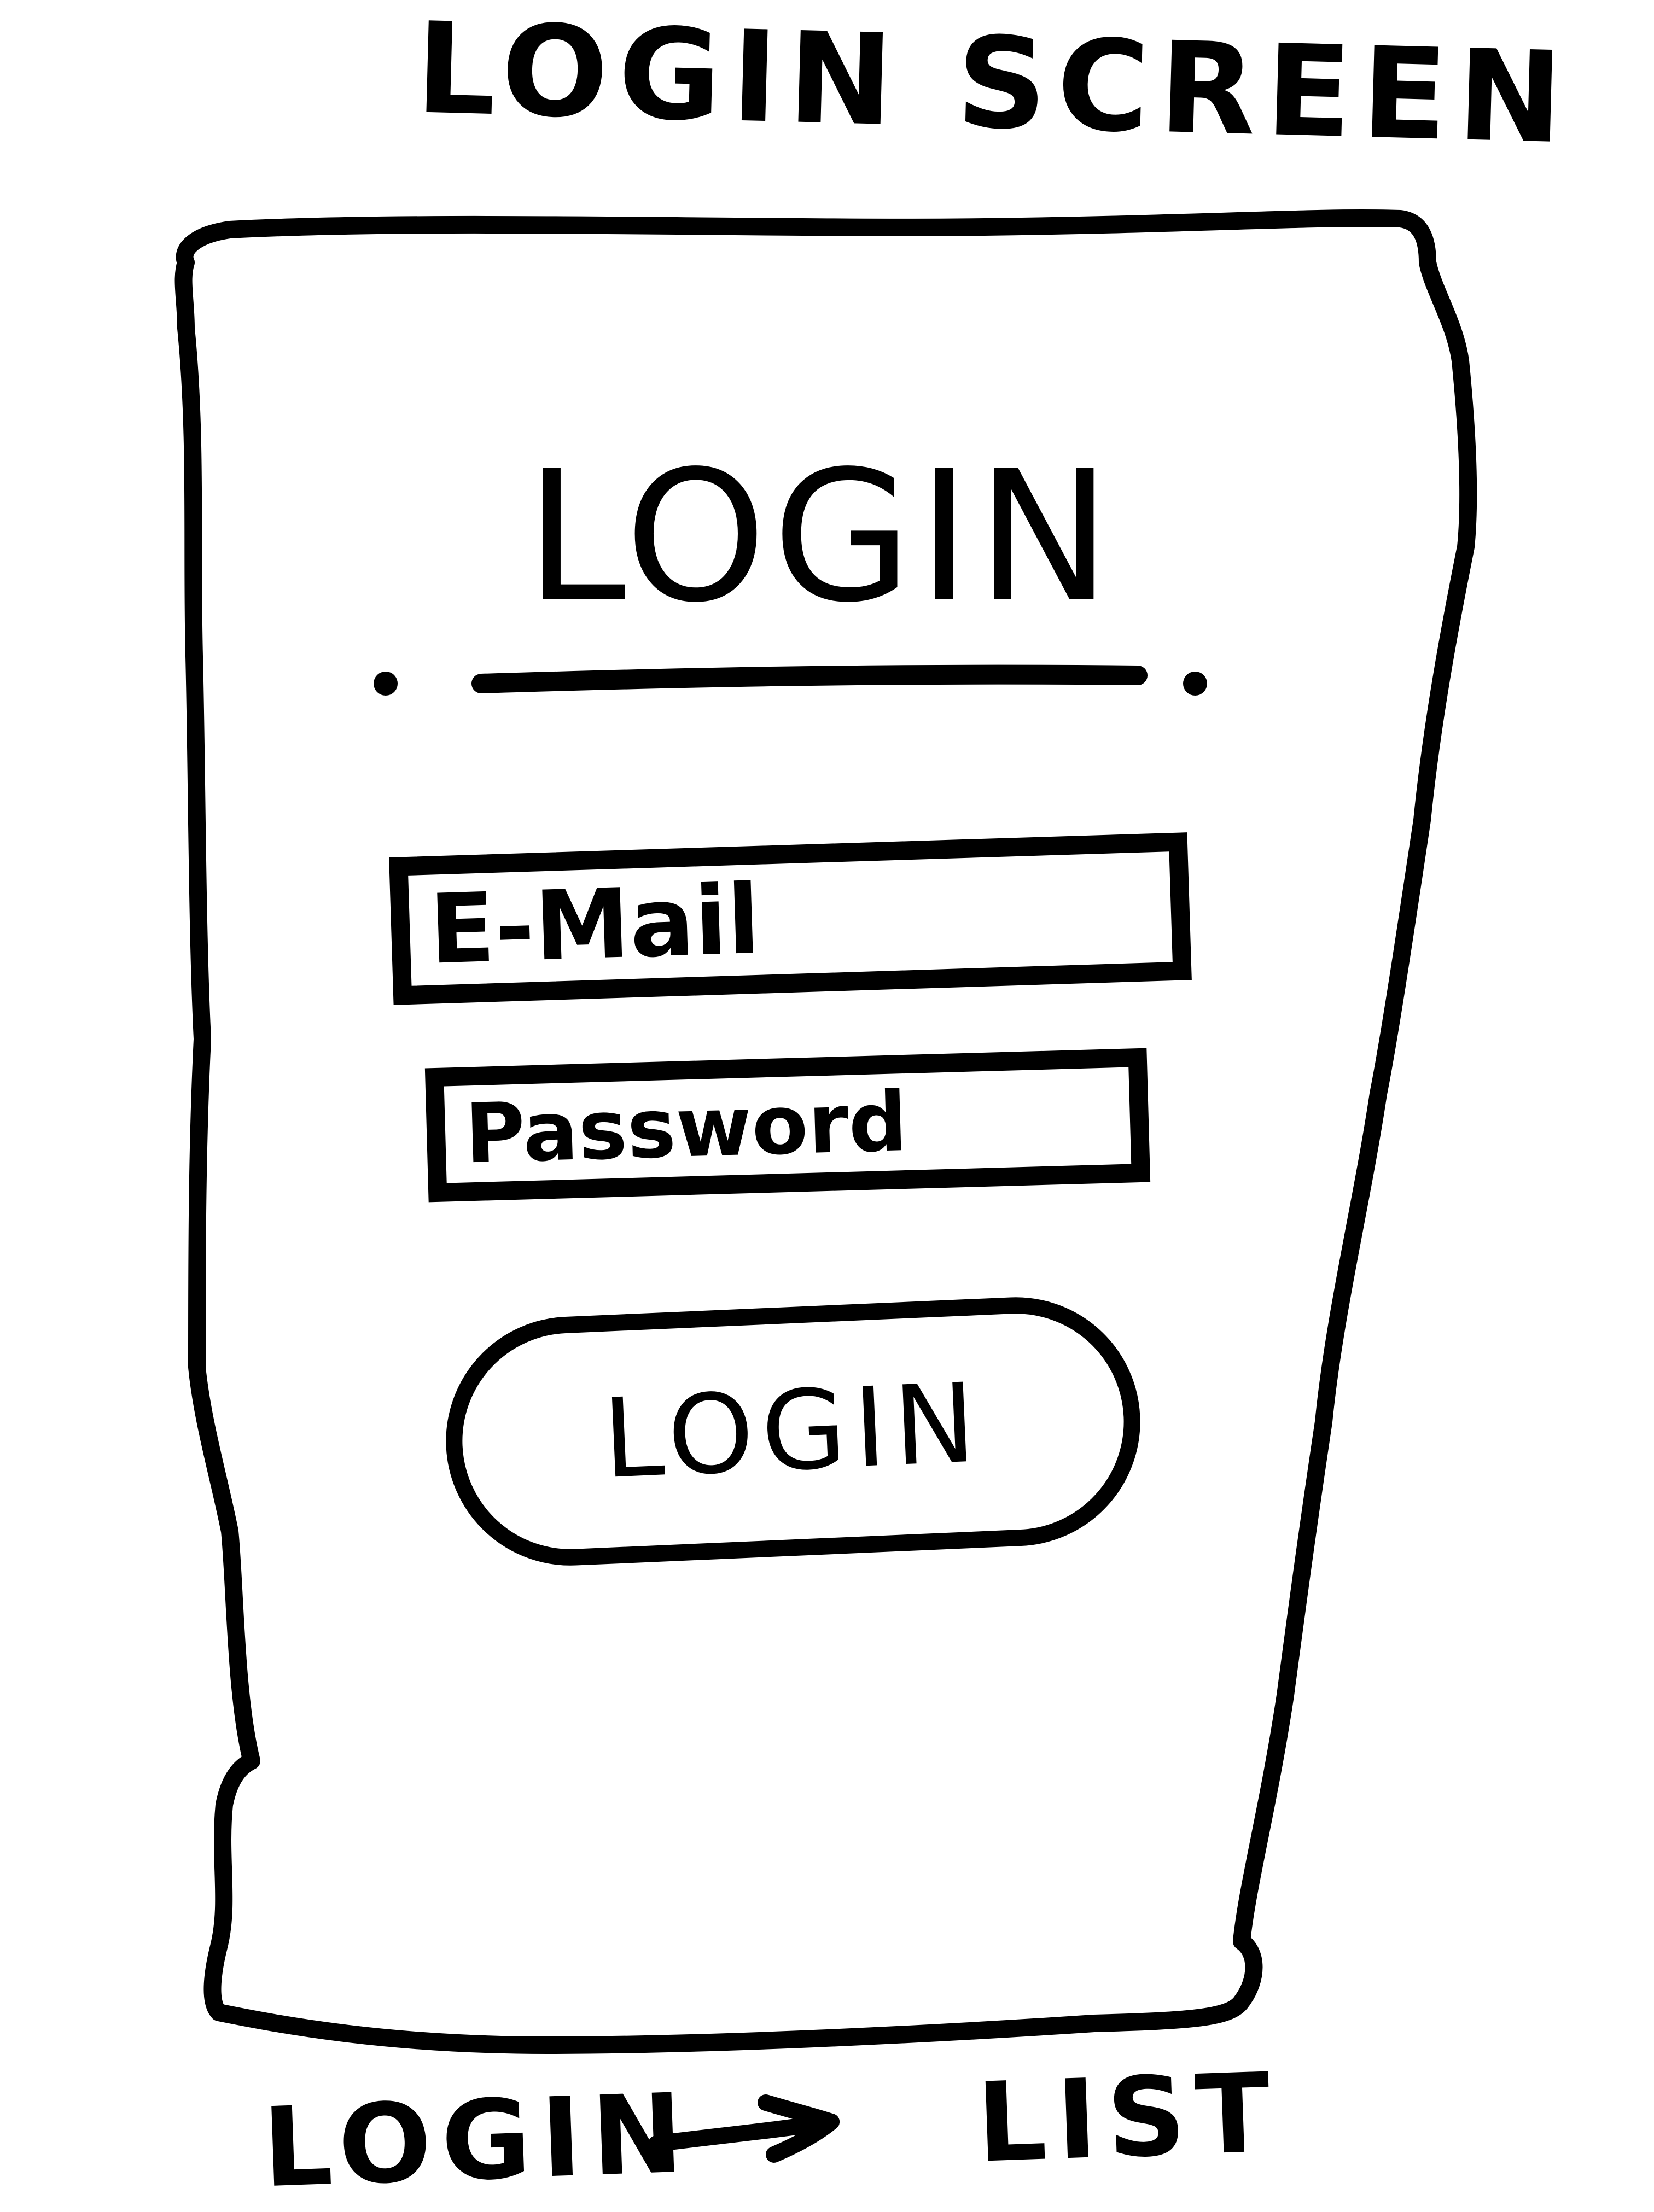 The image size is (1654, 2212). What do you see at coordinates (793, 1431) in the screenshot?
I see `login-button: LOGIN` at bounding box center [793, 1431].